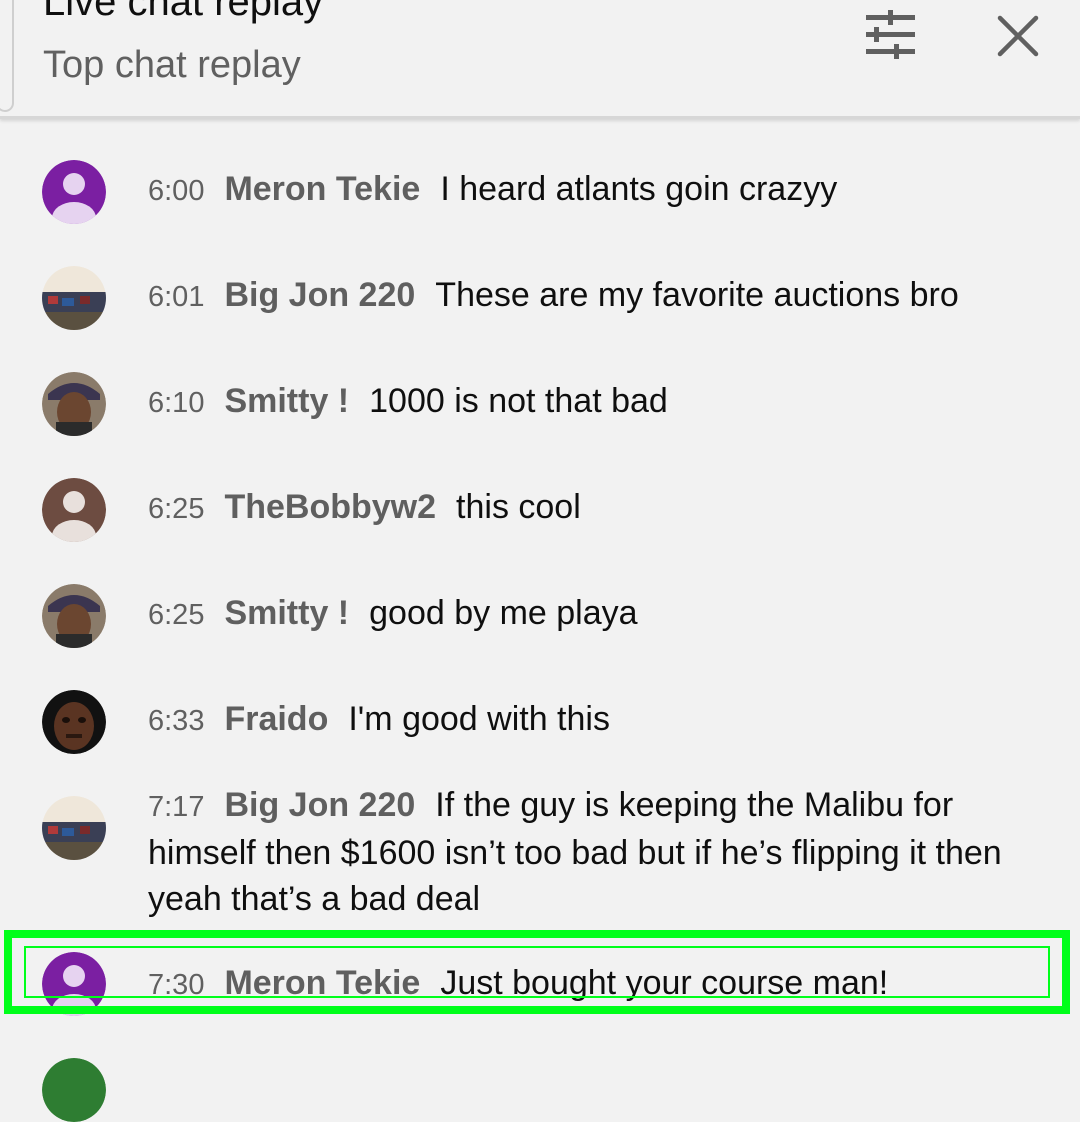 The height and width of the screenshot is (1122, 1080). What do you see at coordinates (639, 189) in the screenshot?
I see `message-text: I heard atlants goin crazyy` at bounding box center [639, 189].